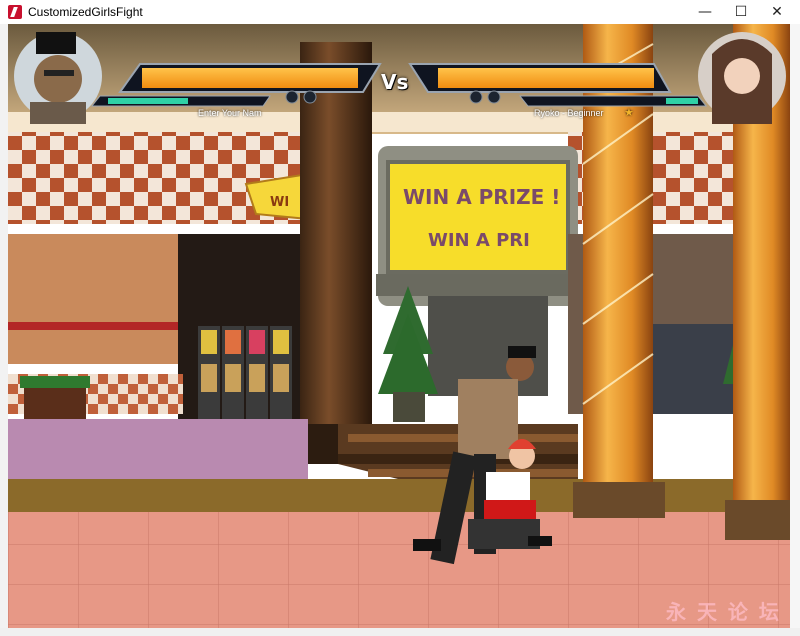  I want to click on orange-pillar-base, so click(619, 500).